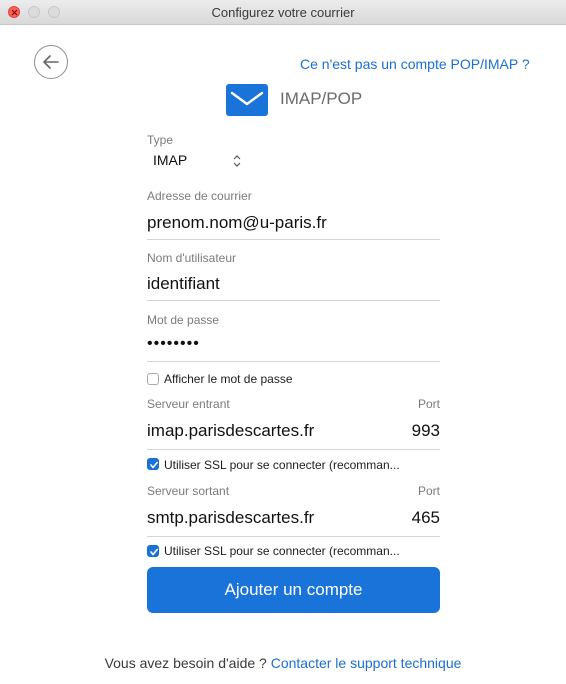  I want to click on outgoing-port-field: 465, so click(426, 518).